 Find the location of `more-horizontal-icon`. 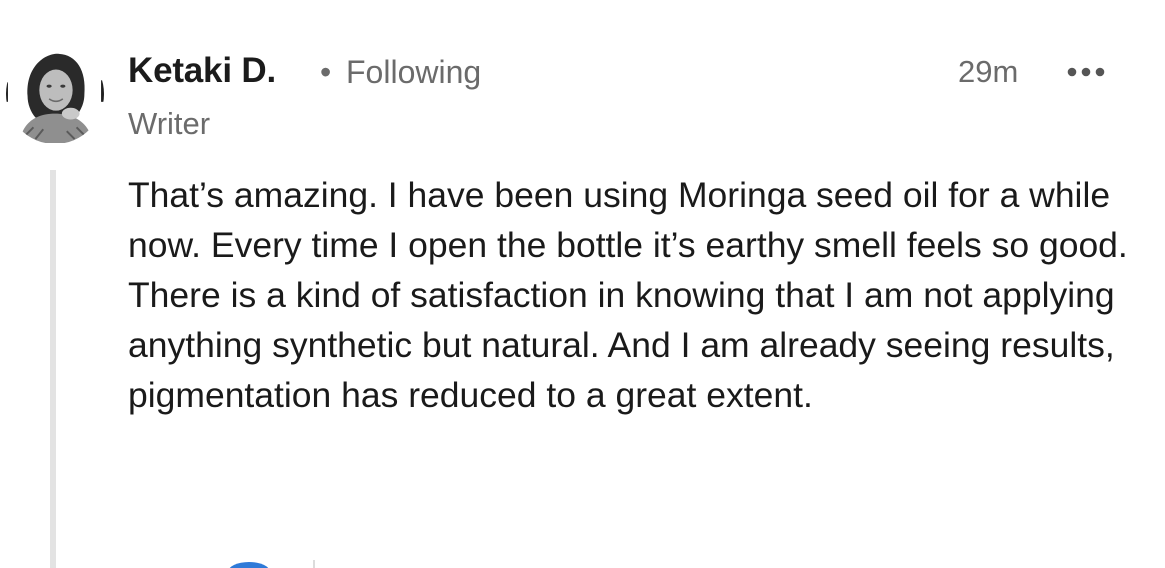

more-horizontal-icon is located at coordinates (1086, 72).